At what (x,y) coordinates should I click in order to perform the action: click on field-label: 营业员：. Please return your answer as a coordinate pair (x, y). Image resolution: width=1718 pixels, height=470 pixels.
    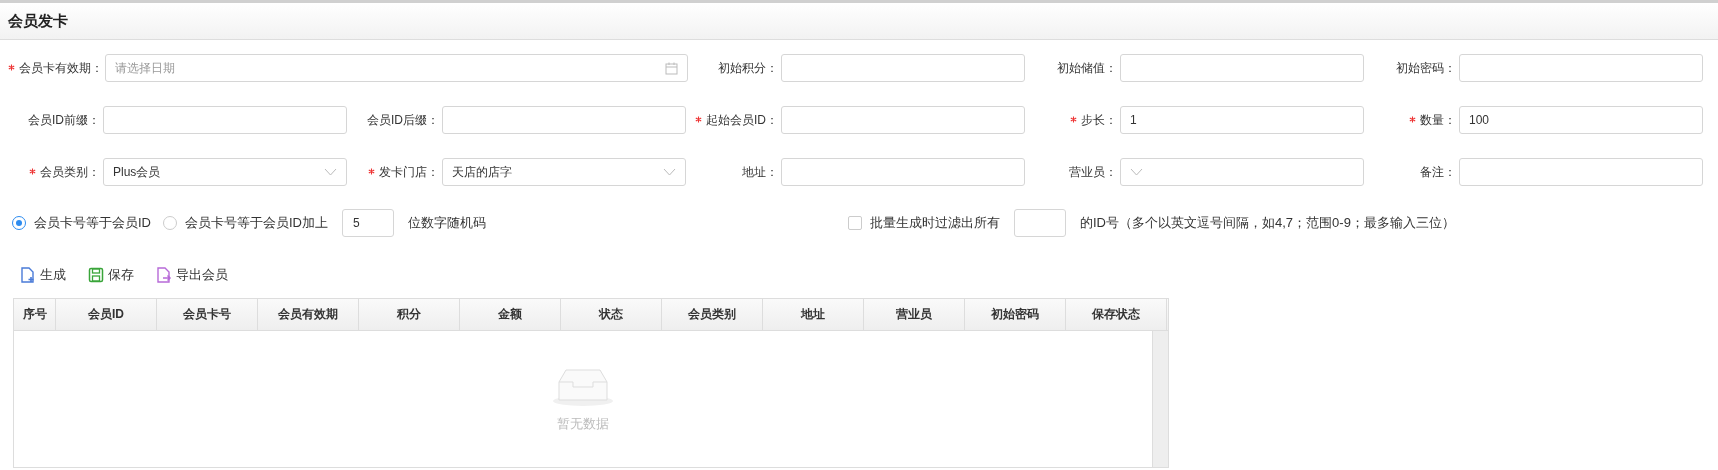
    Looking at the image, I should click on (1093, 171).